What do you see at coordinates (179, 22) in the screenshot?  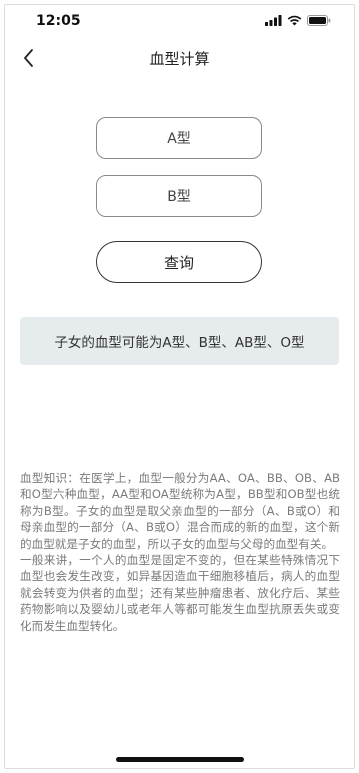 I see `status-bar: 12:05` at bounding box center [179, 22].